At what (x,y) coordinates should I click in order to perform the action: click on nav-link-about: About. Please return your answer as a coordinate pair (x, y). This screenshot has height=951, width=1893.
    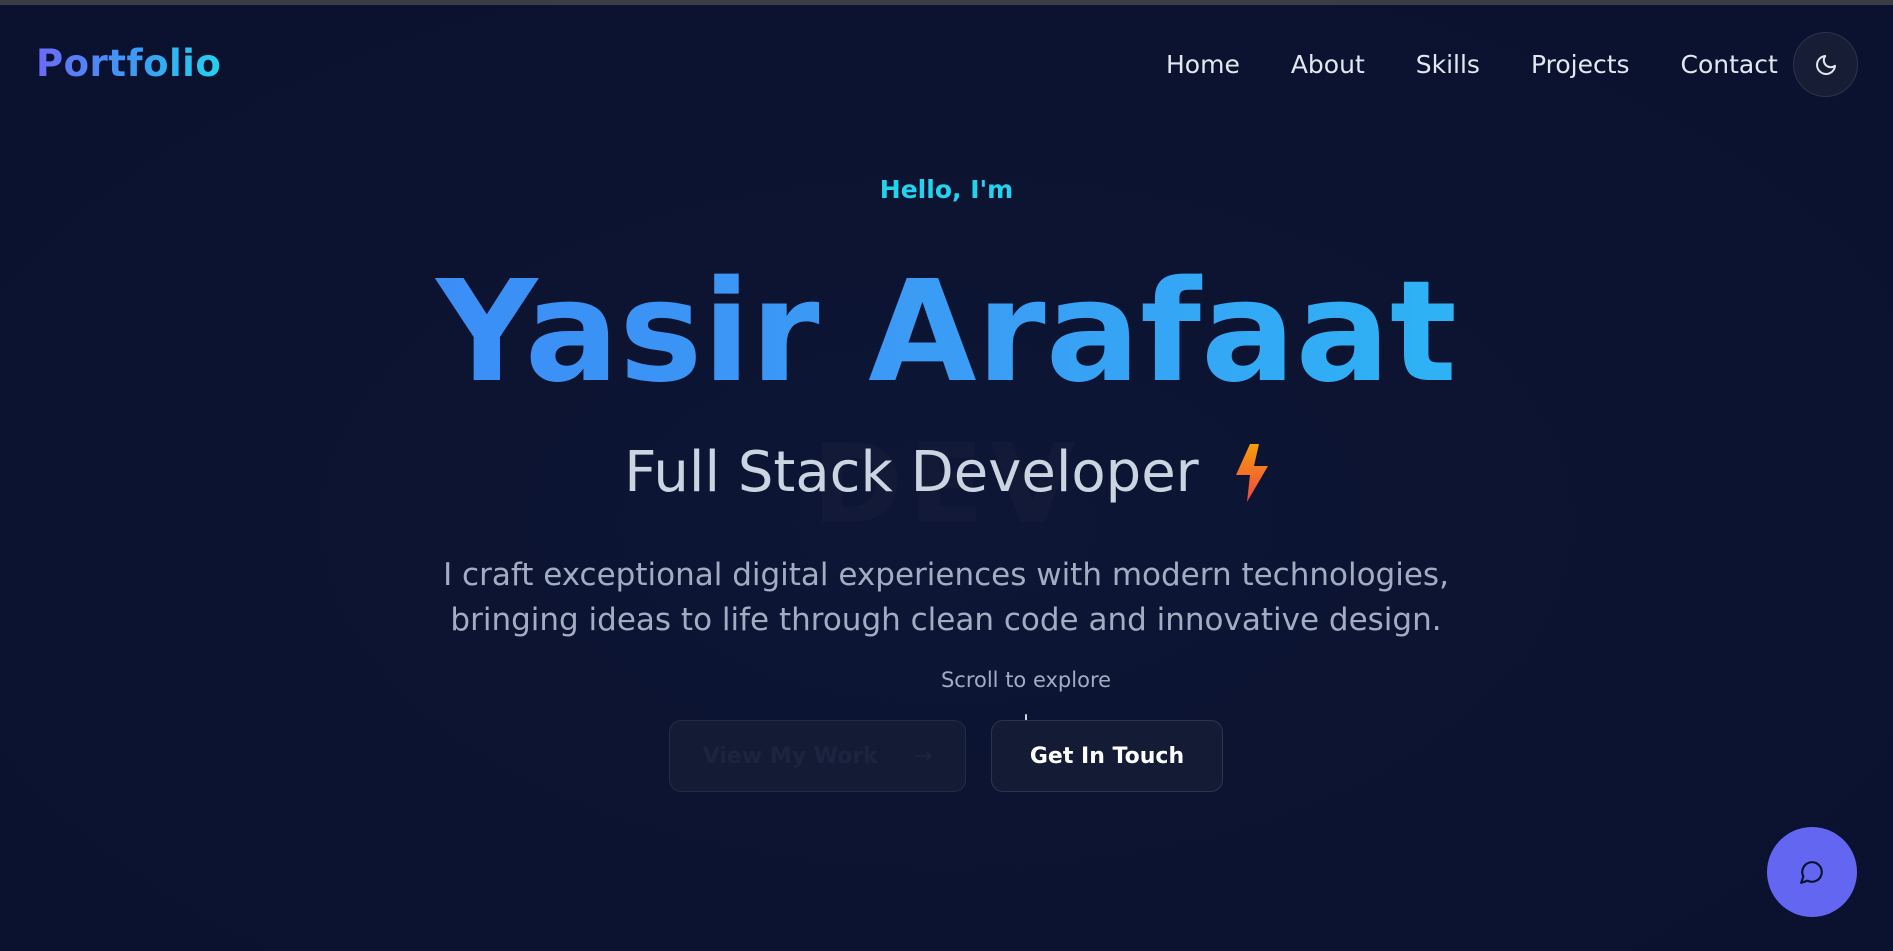
    Looking at the image, I should click on (1328, 65).